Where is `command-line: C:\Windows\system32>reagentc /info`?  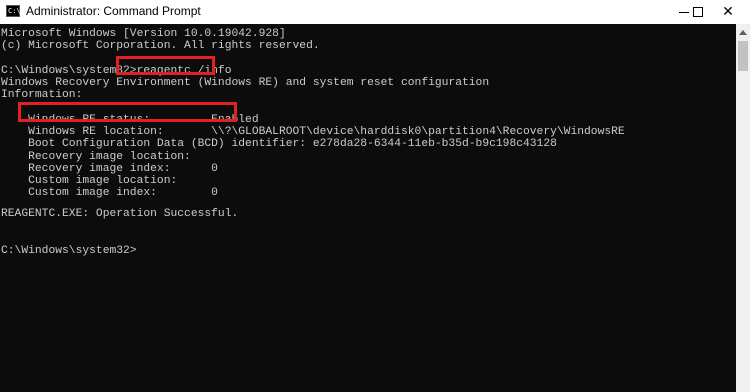 command-line: C:\Windows\system32>reagentc /info is located at coordinates (116, 71).